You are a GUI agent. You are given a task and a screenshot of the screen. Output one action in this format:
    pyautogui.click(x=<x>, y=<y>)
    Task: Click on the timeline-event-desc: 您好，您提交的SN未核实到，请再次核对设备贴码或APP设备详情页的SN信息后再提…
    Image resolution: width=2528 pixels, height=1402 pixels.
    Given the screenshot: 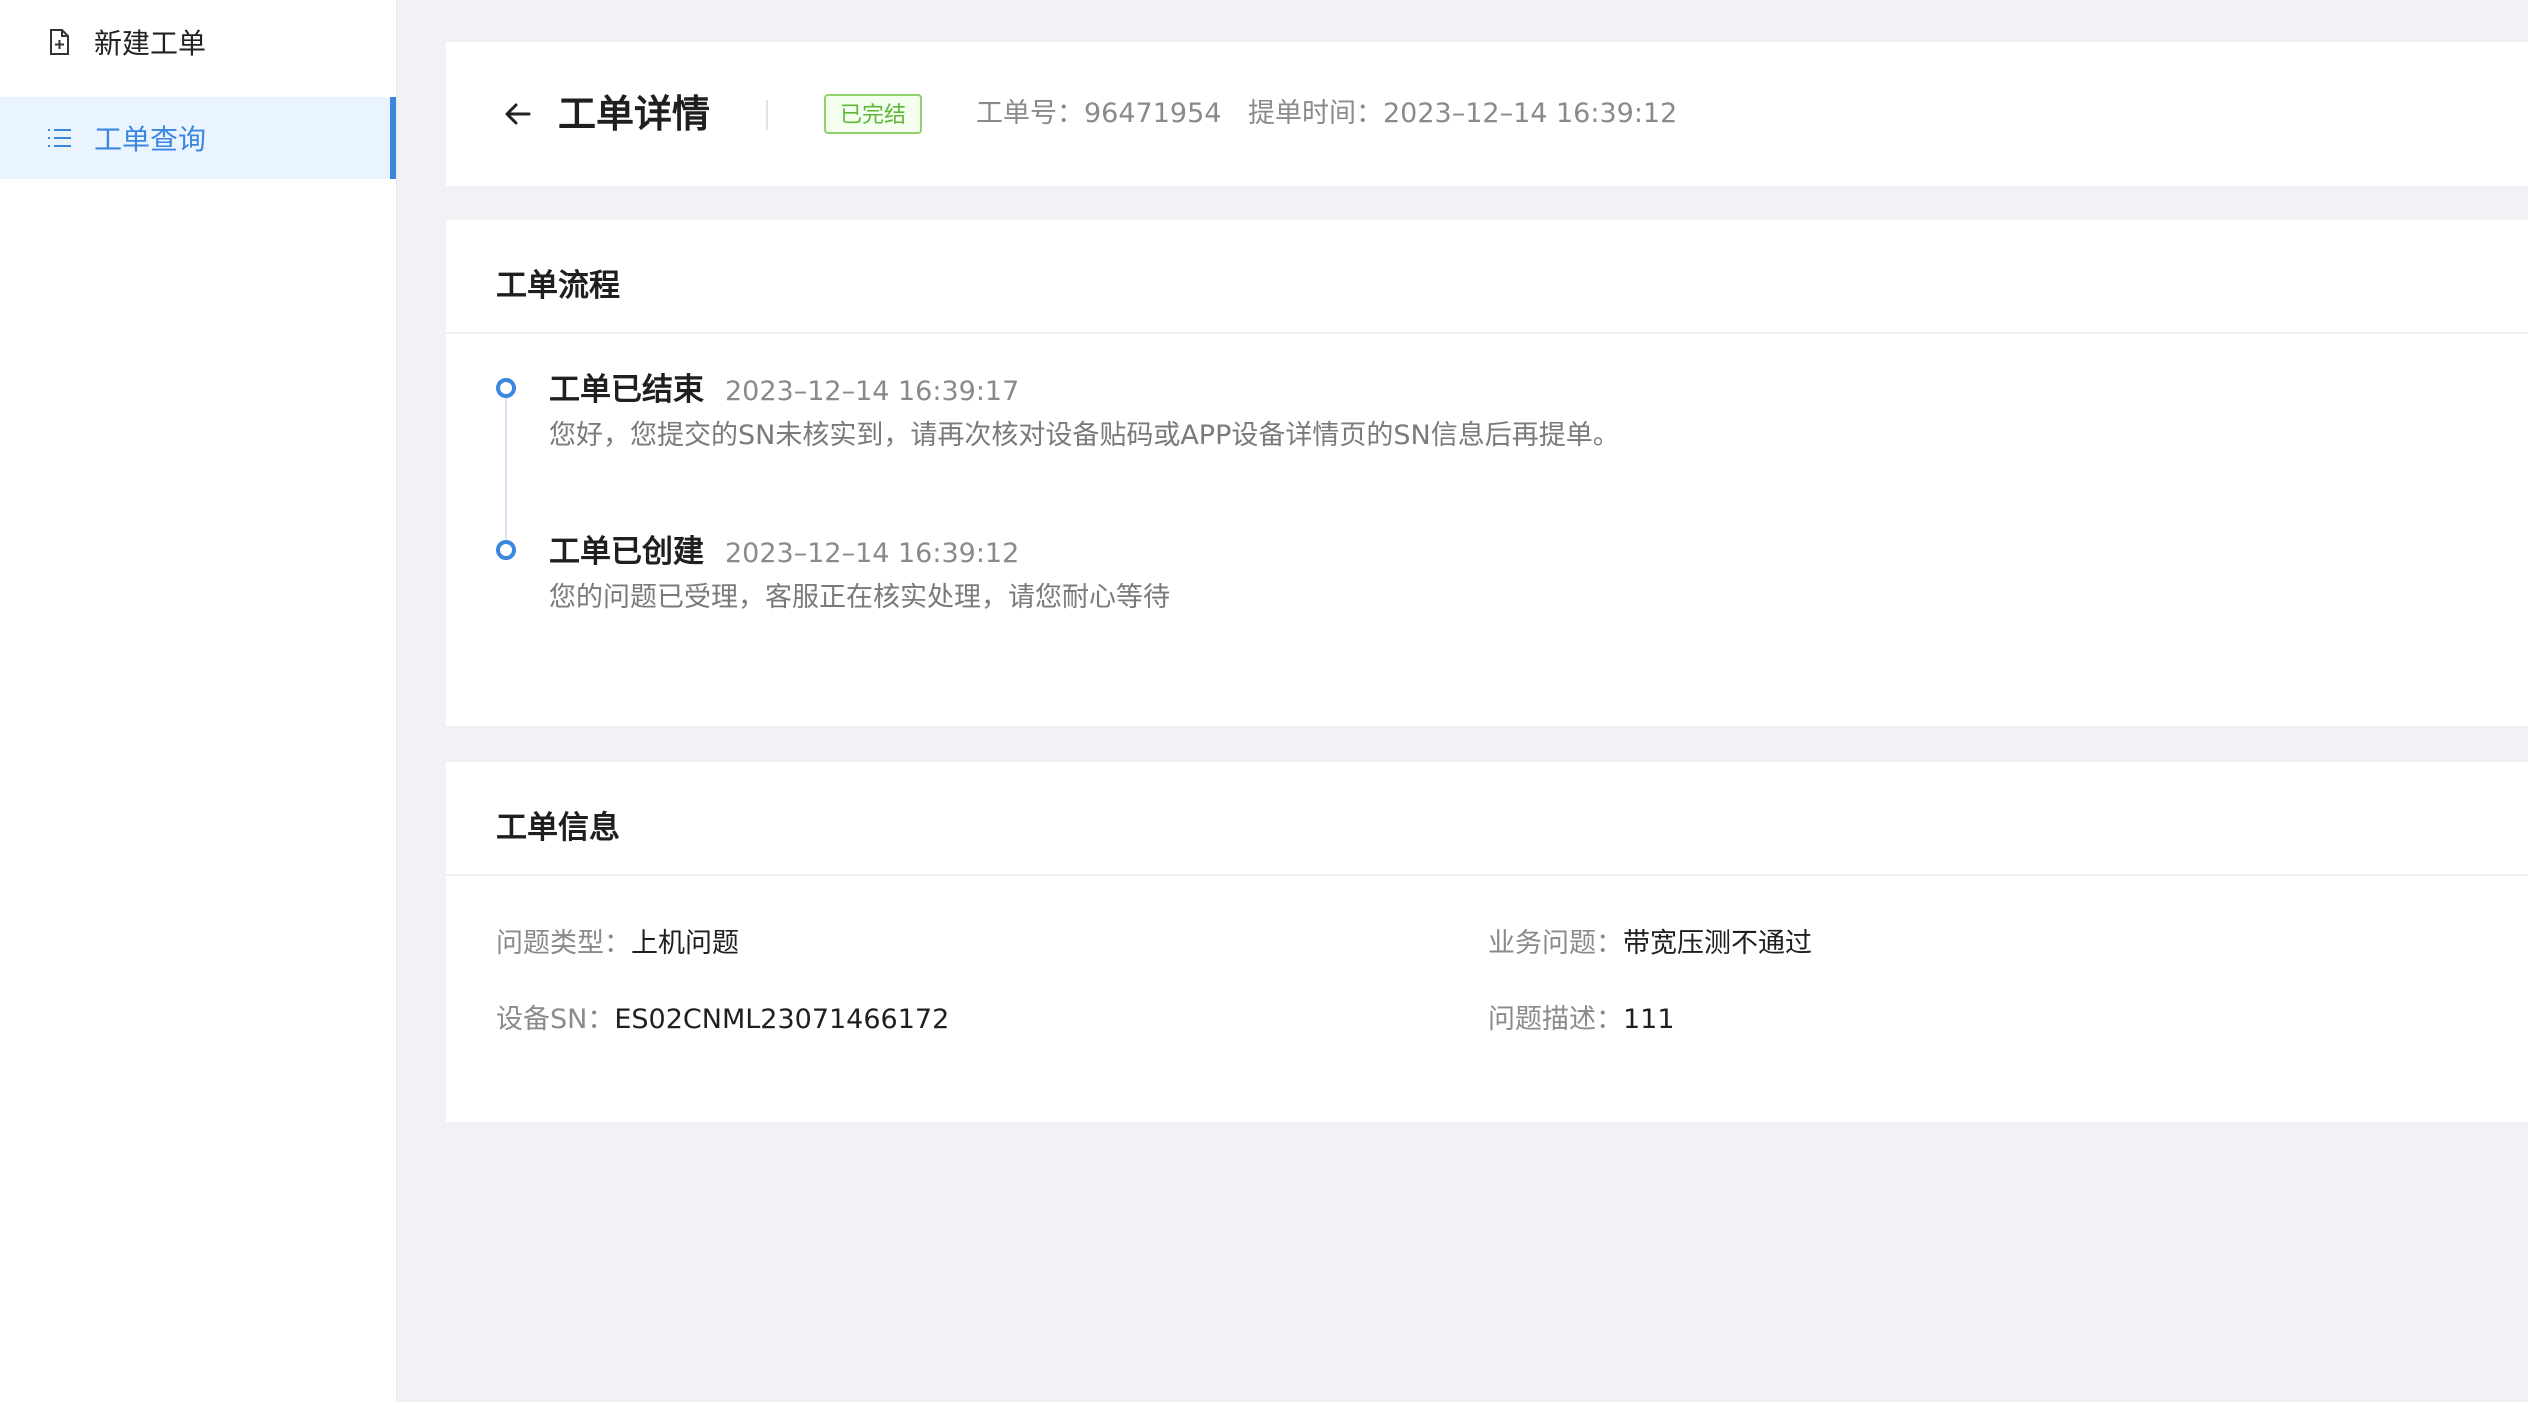 What is the action you would take?
    pyautogui.click(x=1084, y=435)
    